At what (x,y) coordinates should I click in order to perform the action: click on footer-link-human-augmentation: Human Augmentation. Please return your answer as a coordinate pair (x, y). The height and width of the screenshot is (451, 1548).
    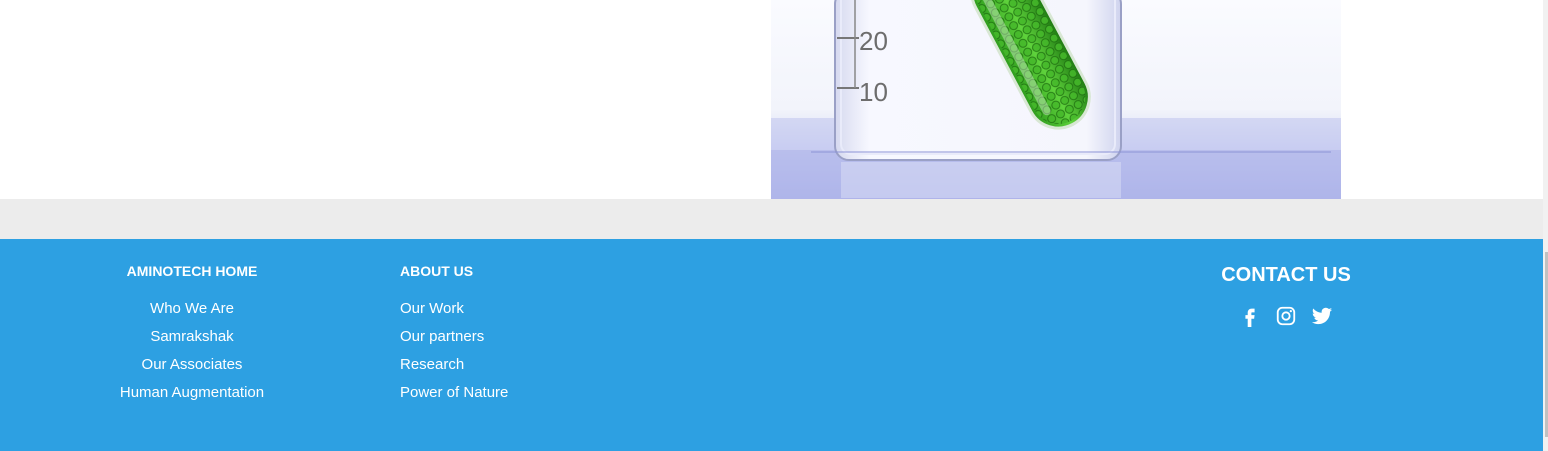
    Looking at the image, I should click on (192, 393).